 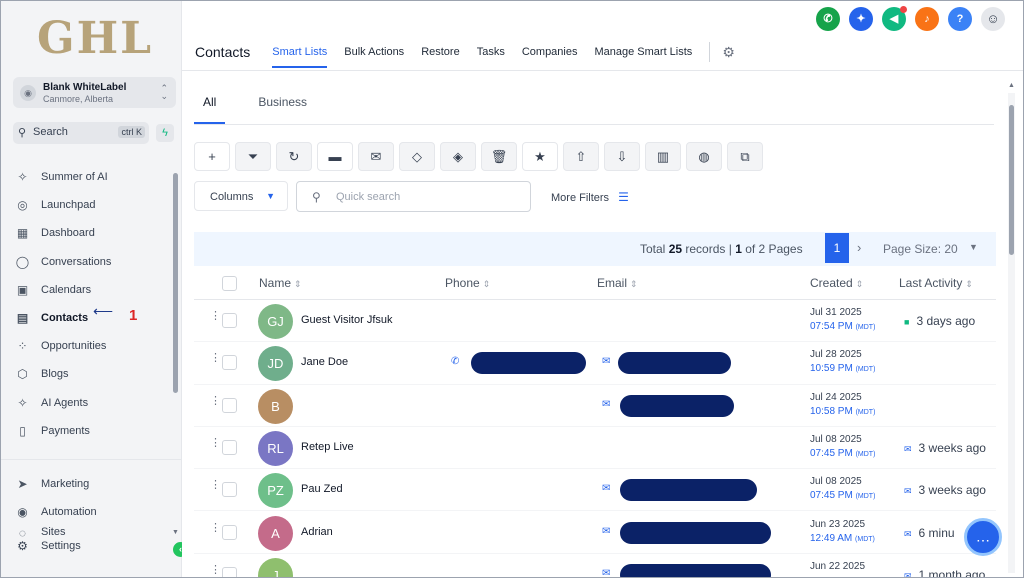 What do you see at coordinates (229, 283) in the screenshot?
I see `select-all-checkbox` at bounding box center [229, 283].